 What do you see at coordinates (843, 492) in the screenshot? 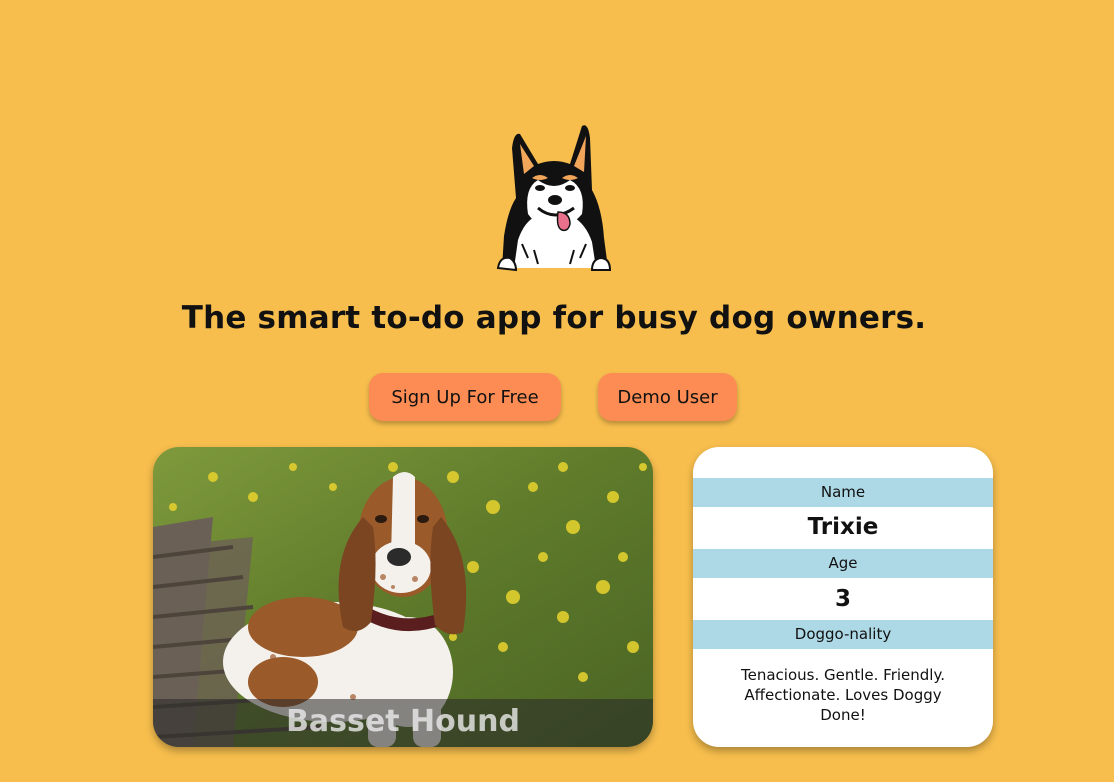
I see `name-label: Name` at bounding box center [843, 492].